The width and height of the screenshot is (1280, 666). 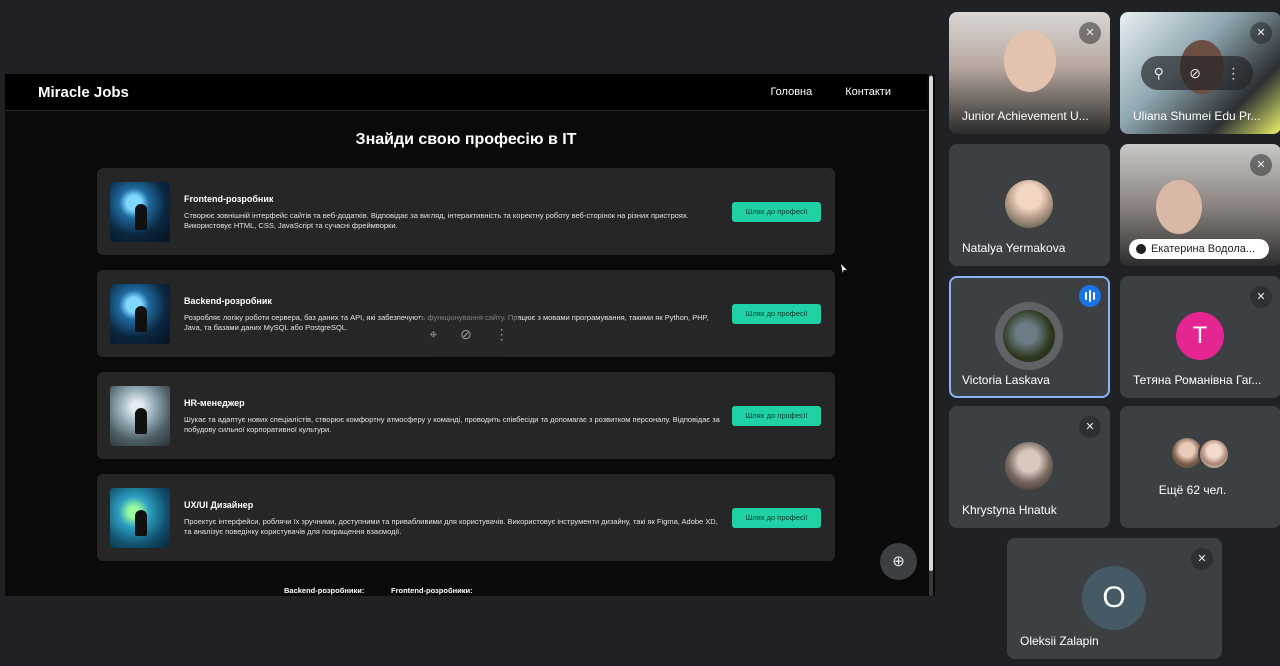 I want to click on avatar-letter: T, so click(x=1200, y=336).